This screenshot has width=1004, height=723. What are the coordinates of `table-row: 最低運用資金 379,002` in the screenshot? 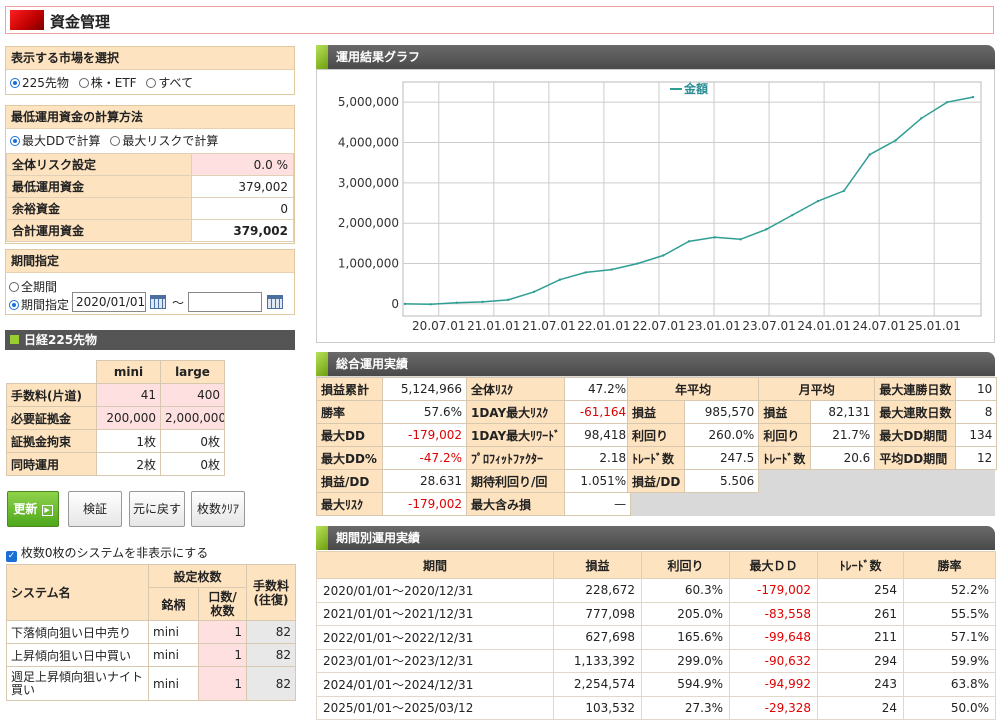 It's located at (150, 186).